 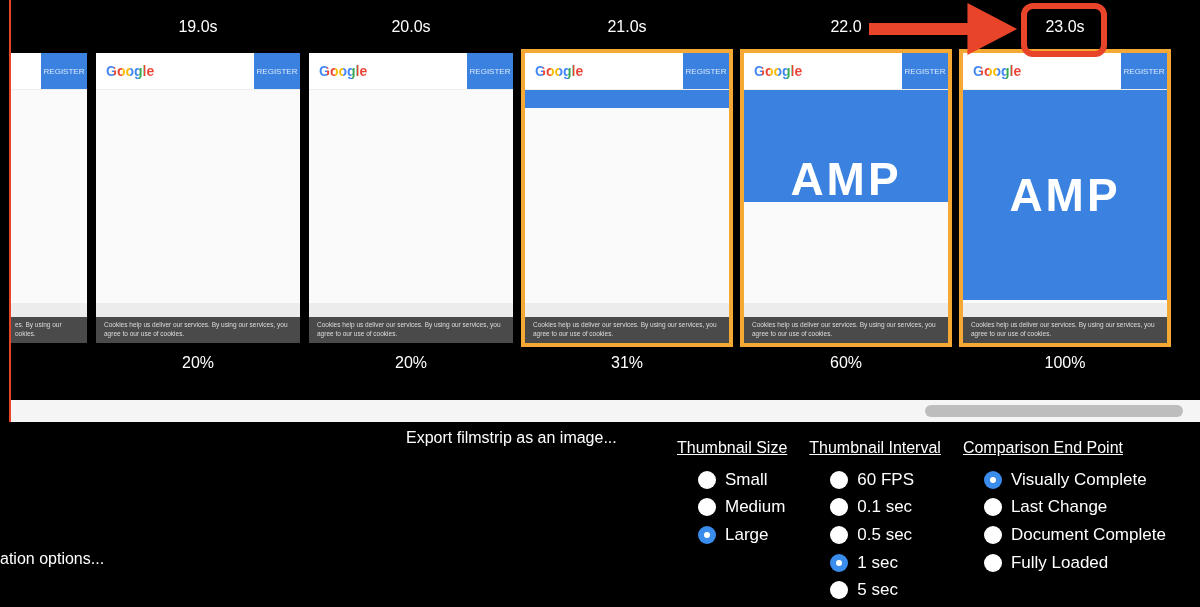 What do you see at coordinates (627, 363) in the screenshot?
I see `percent-label: 31%` at bounding box center [627, 363].